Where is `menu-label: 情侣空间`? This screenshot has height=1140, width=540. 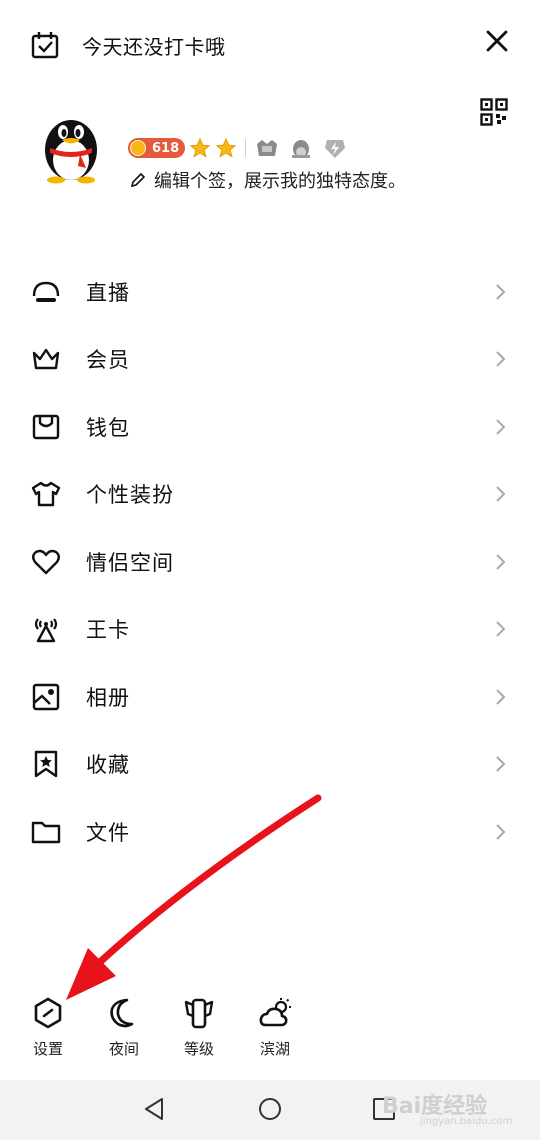 menu-label: 情侣空间 is located at coordinates (130, 562).